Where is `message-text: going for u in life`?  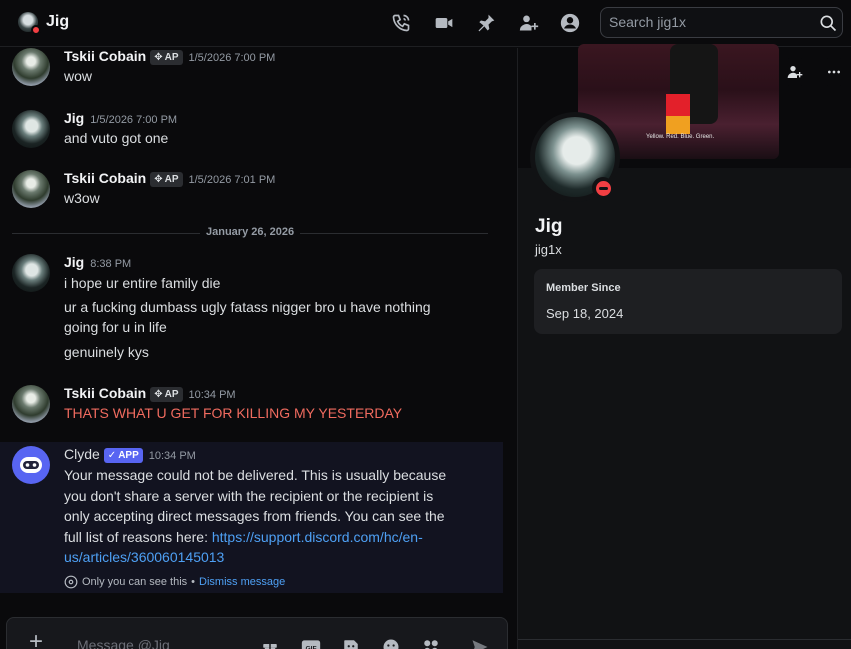
message-text: going for u in life is located at coordinates (115, 327).